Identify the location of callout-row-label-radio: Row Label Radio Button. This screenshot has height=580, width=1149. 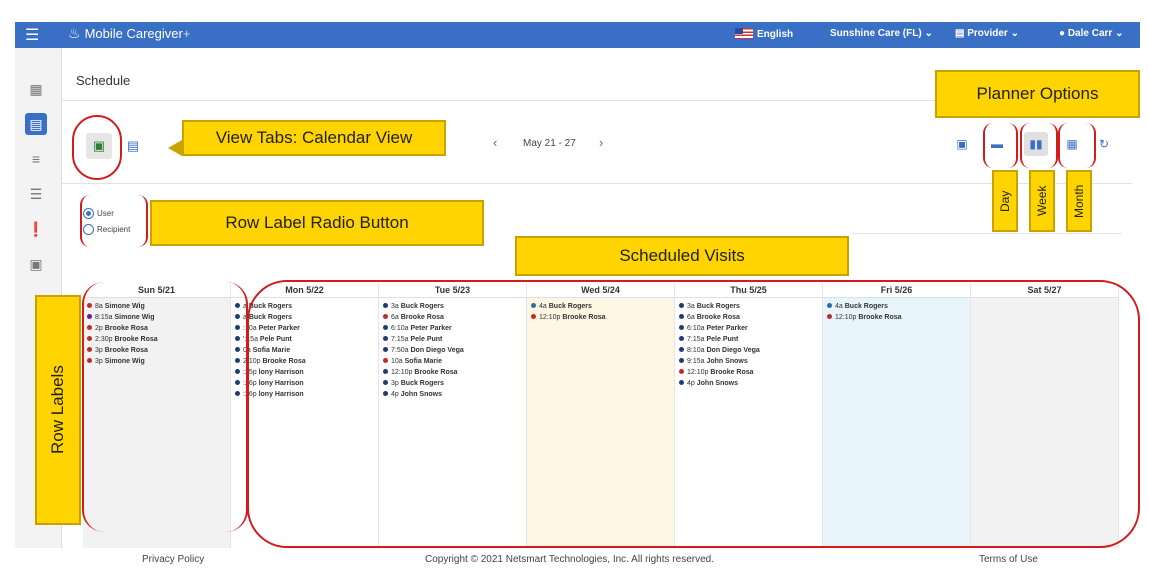
(317, 223).